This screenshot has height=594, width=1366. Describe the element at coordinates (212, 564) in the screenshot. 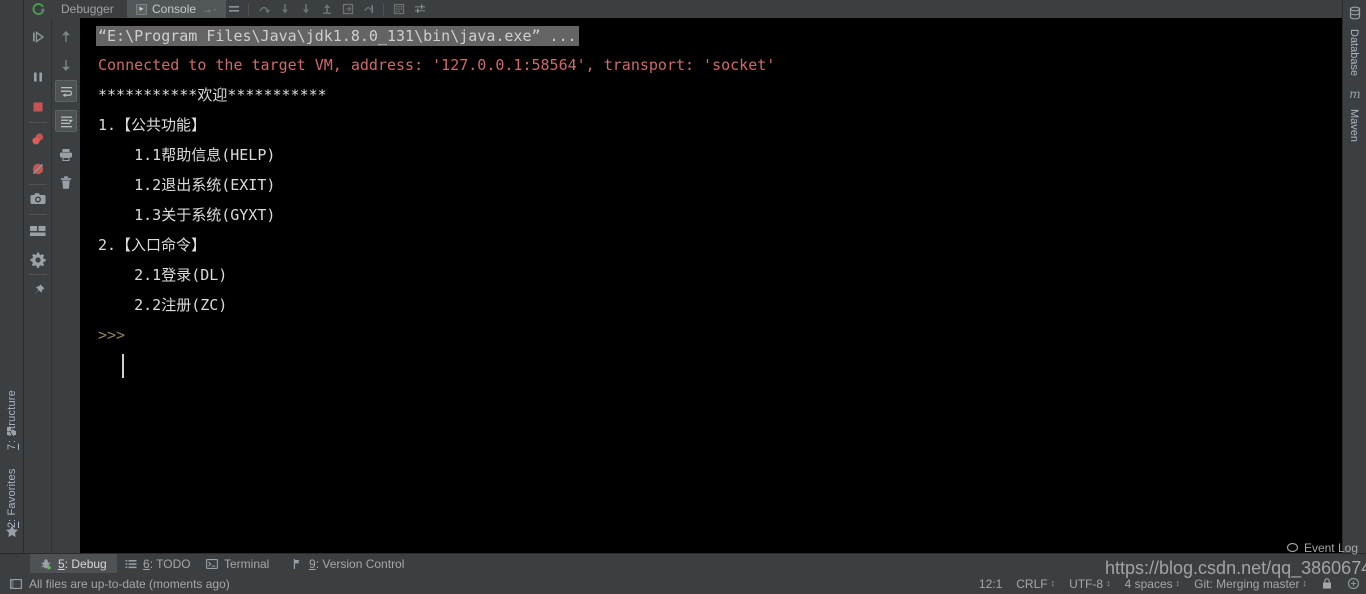

I see `terminal-icon` at that location.